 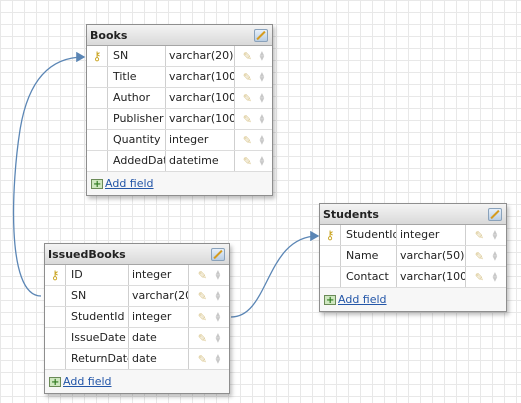 What do you see at coordinates (137, 161) in the screenshot?
I see `field-name: AddedDate` at bounding box center [137, 161].